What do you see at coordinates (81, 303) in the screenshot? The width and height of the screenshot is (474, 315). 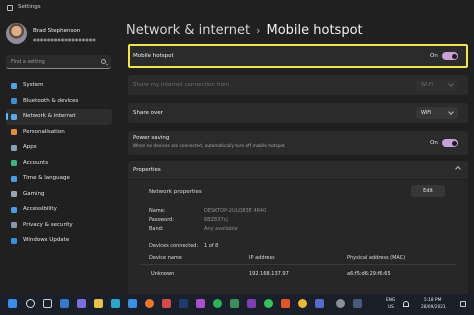 I see `chat-icon` at bounding box center [81, 303].